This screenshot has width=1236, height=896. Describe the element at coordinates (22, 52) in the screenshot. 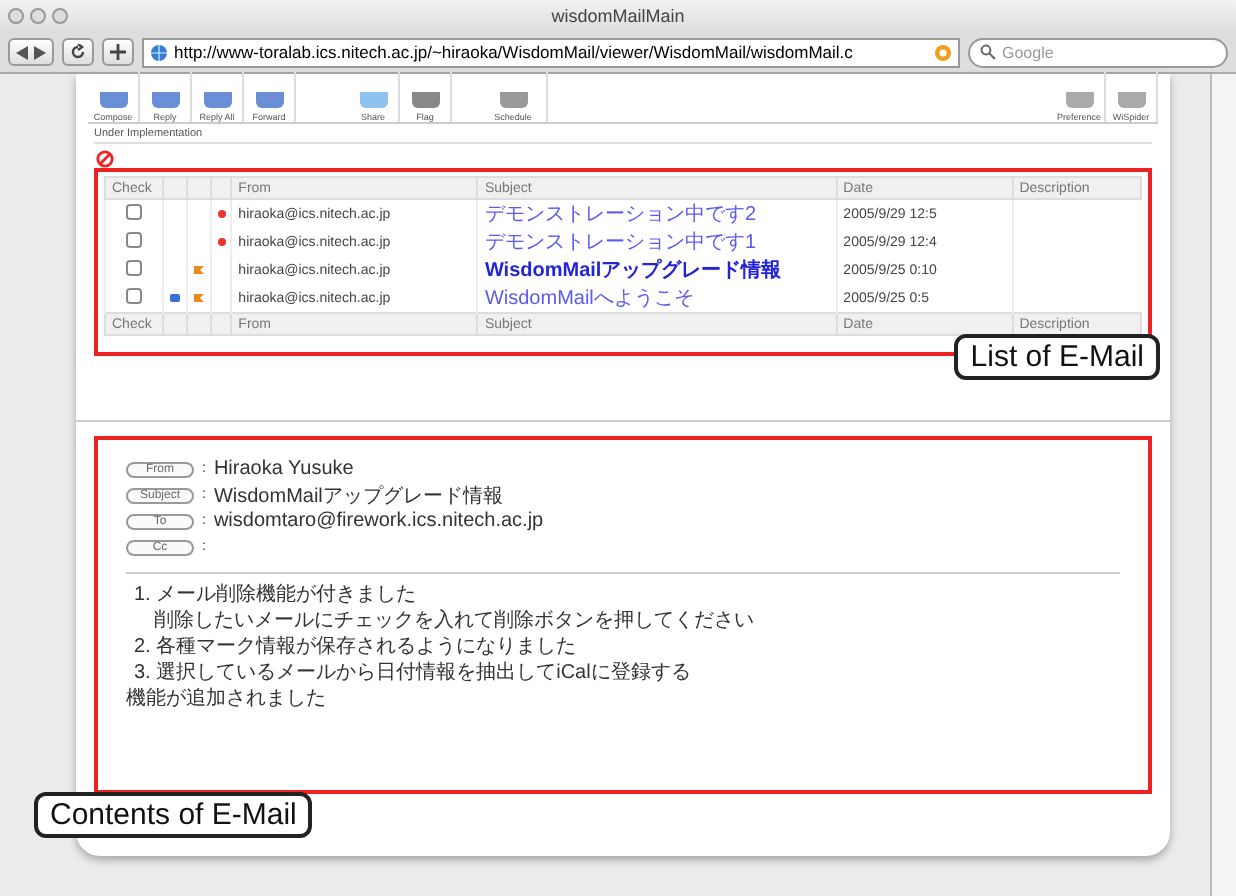

I see `back-icon` at that location.